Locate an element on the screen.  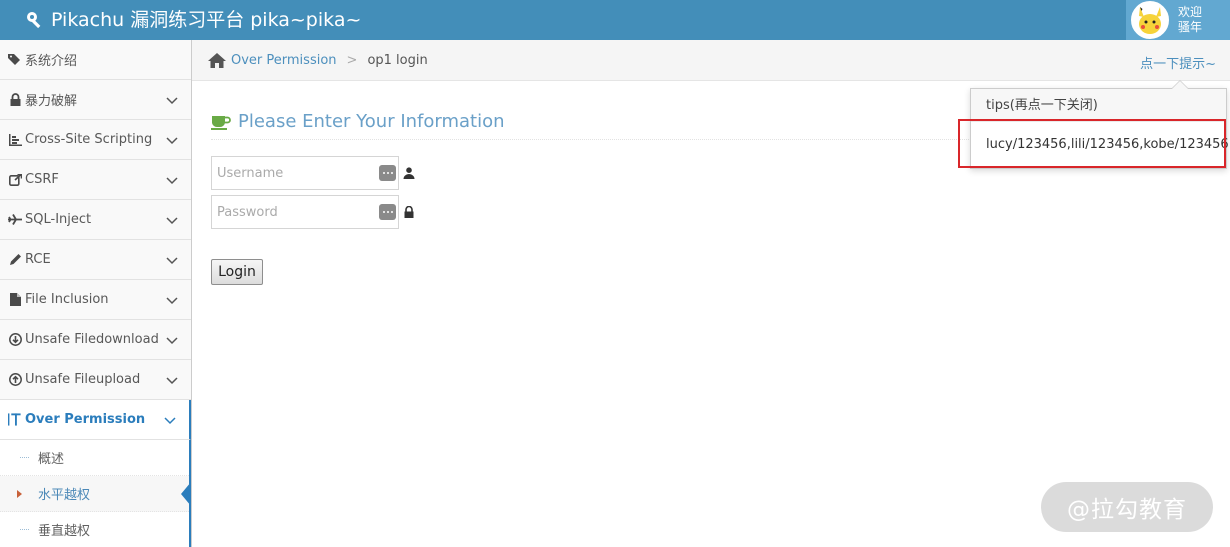
sidebar-item-over-permission: Over Permission is located at coordinates (95, 420).